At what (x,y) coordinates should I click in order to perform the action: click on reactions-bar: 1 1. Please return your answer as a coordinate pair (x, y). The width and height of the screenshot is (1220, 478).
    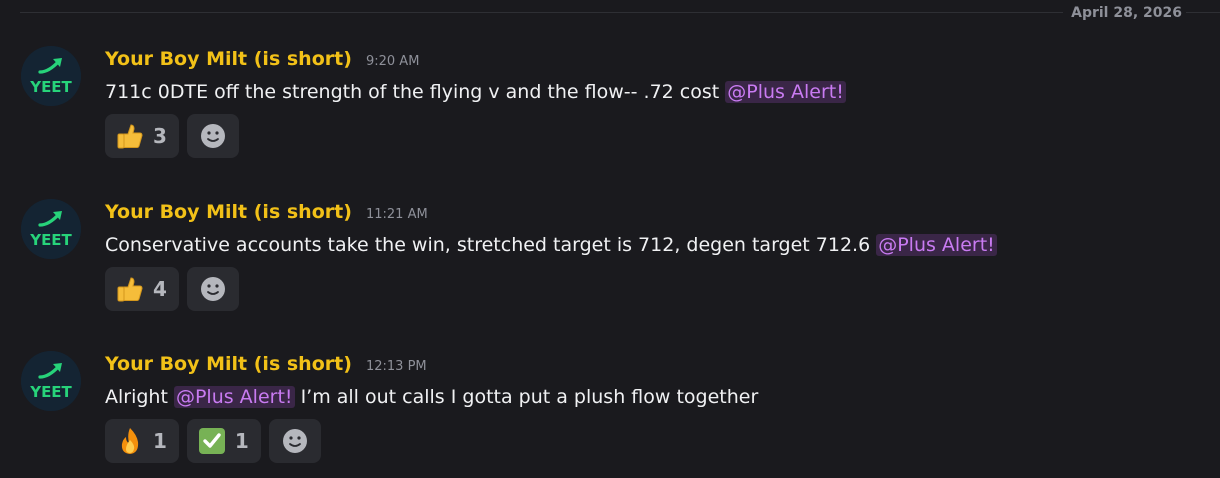
    Looking at the image, I should click on (213, 441).